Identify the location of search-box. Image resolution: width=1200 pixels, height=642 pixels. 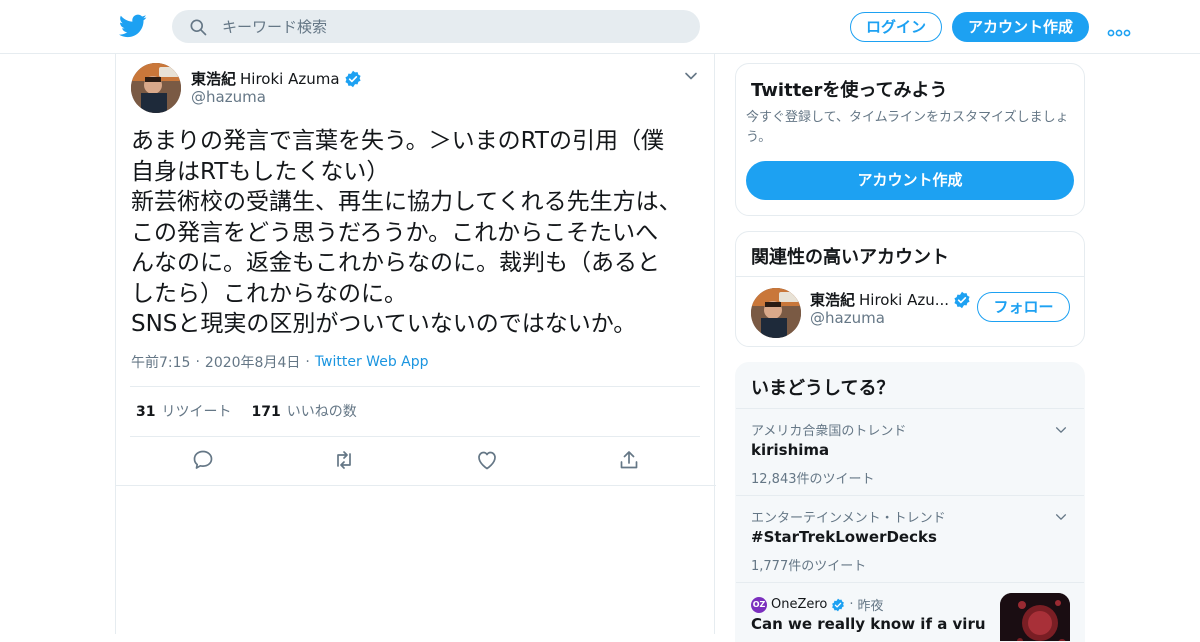
(436, 26).